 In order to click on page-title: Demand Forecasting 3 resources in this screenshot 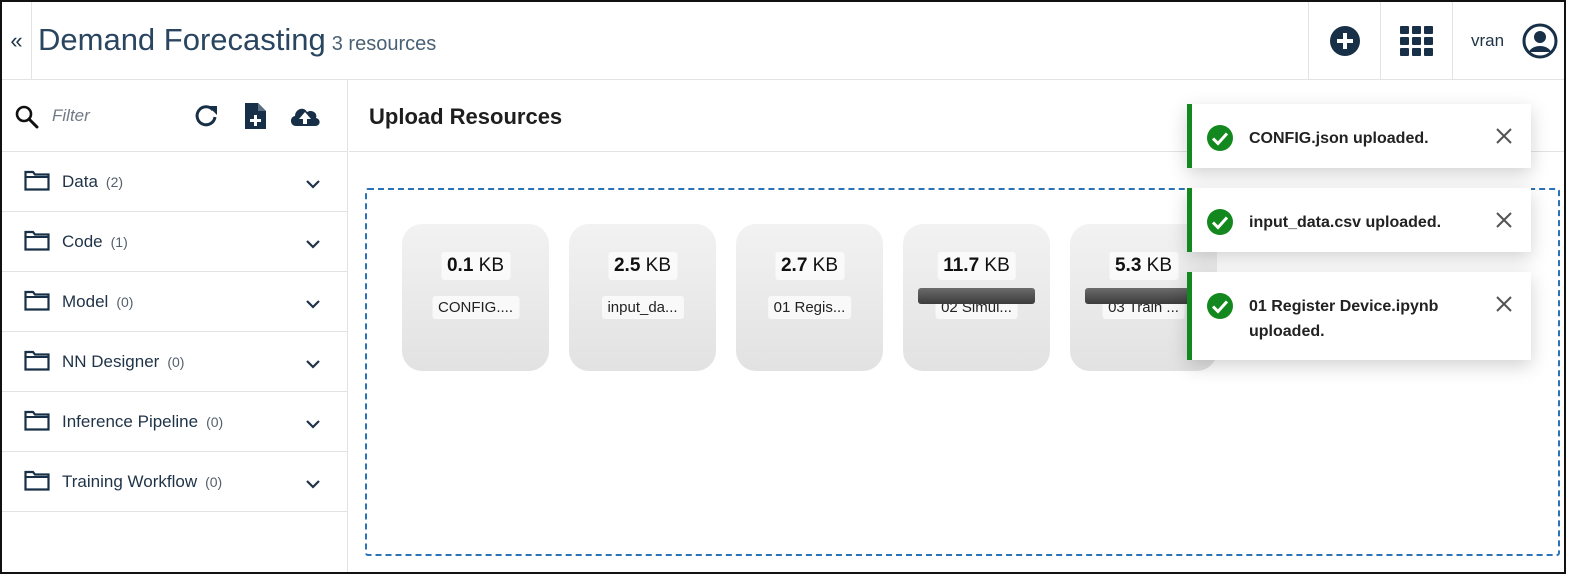, I will do `click(237, 40)`.